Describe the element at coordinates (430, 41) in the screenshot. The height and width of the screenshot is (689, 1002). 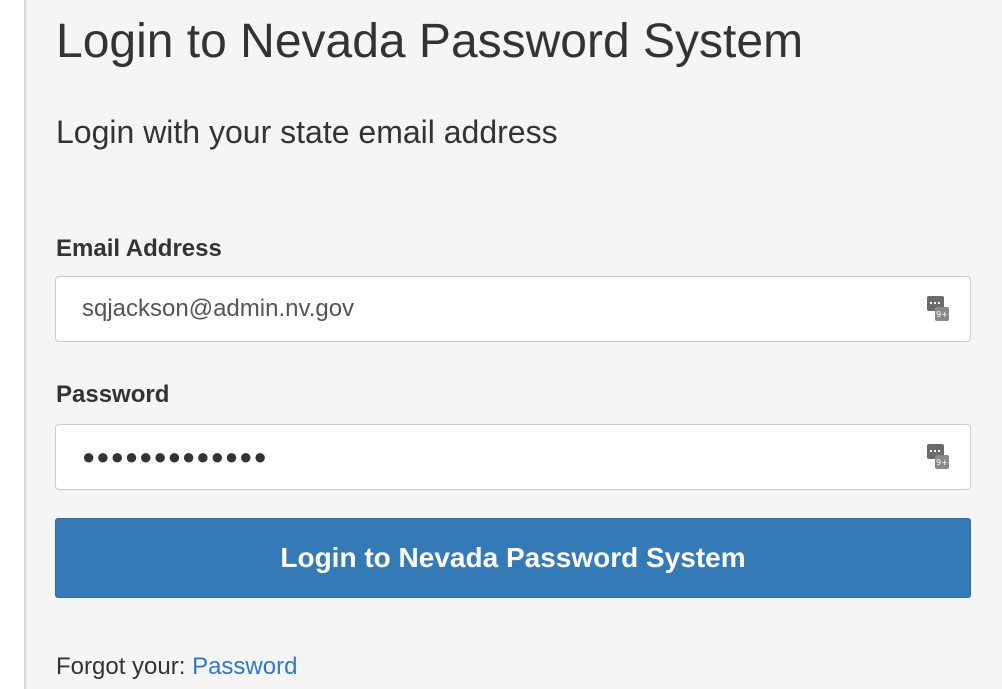
I see `page-title: Login to Nevada Password System` at that location.